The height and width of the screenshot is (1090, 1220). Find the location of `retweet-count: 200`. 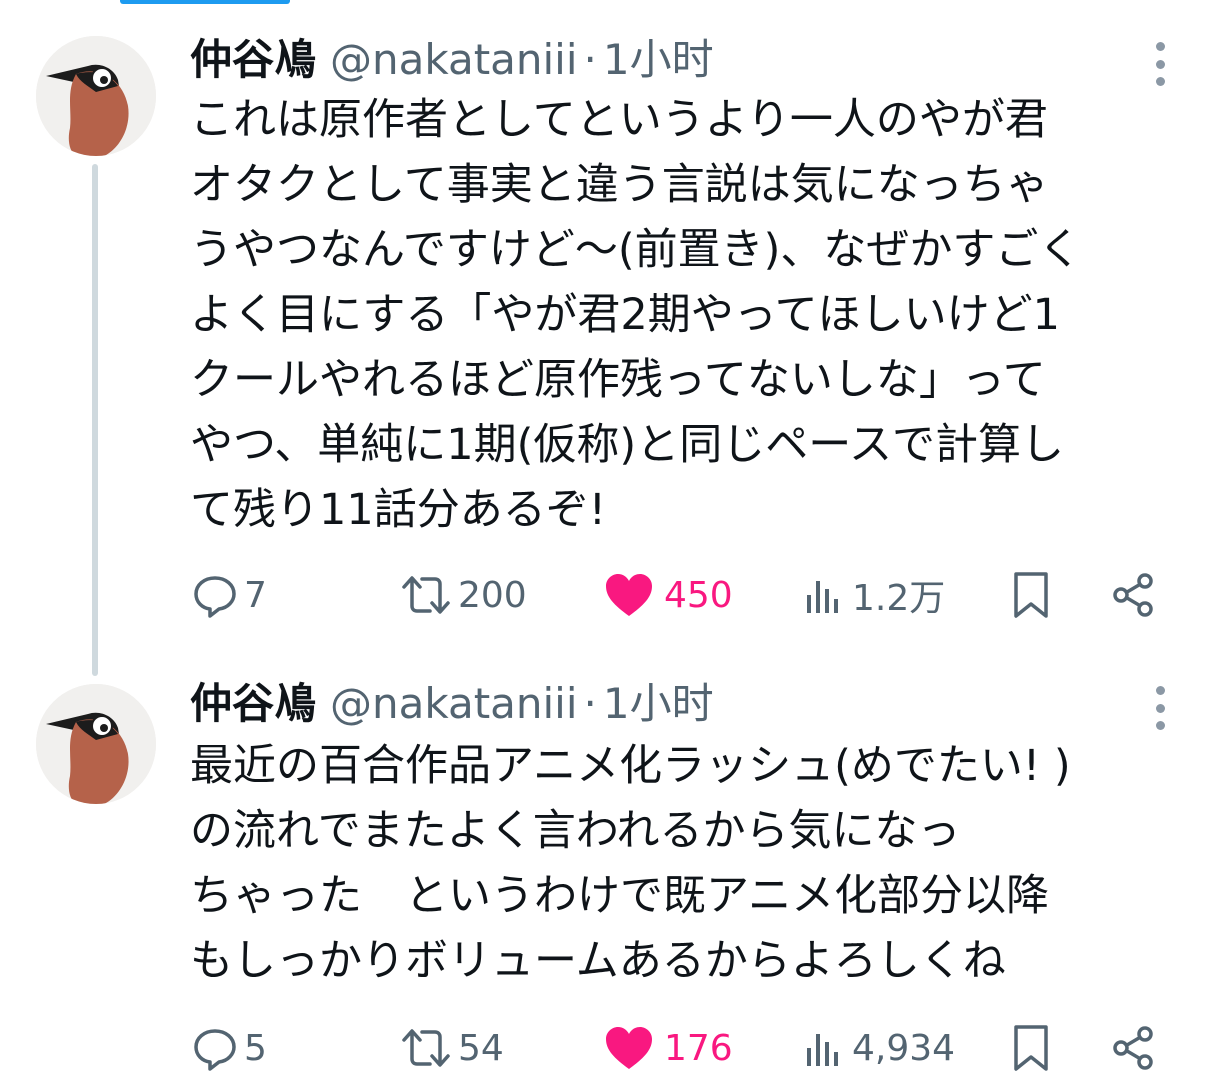

retweet-count: 200 is located at coordinates (492, 595).